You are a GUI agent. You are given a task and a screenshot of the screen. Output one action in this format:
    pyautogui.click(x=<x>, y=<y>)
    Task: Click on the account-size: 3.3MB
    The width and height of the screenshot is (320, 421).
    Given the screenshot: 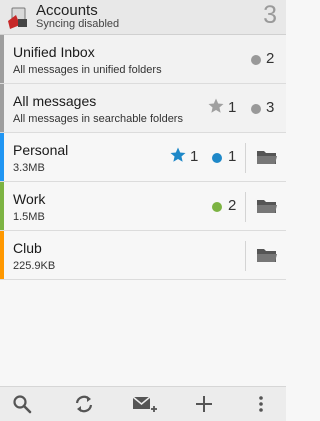 What is the action you would take?
    pyautogui.click(x=29, y=168)
    